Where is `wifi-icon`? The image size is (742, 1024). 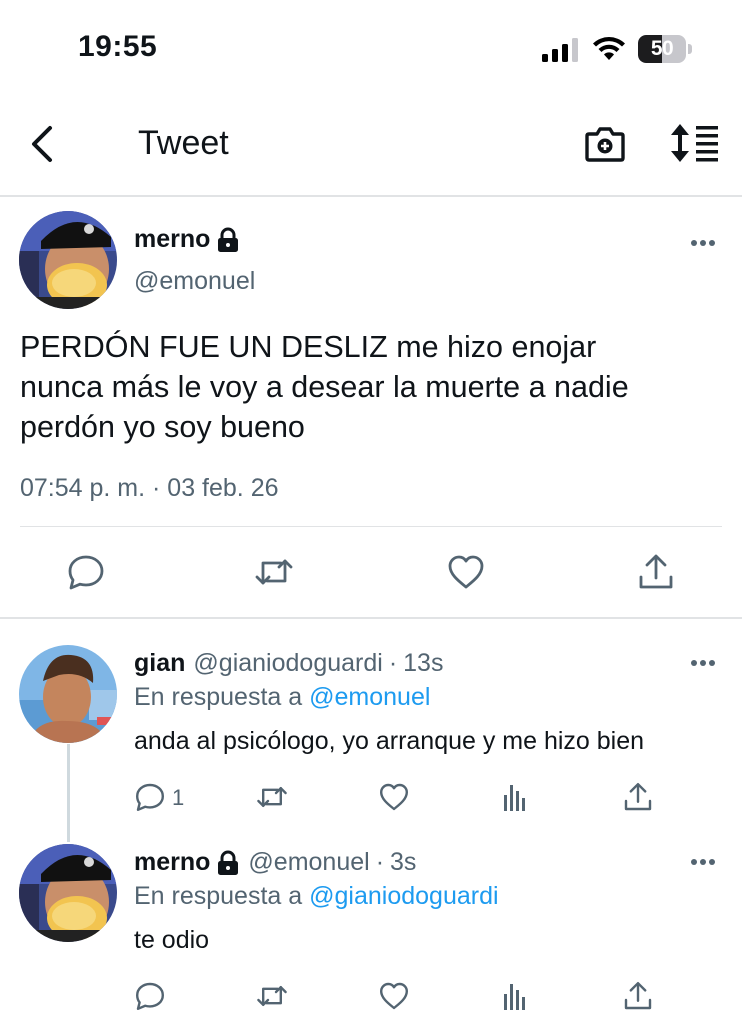
wifi-icon is located at coordinates (609, 48).